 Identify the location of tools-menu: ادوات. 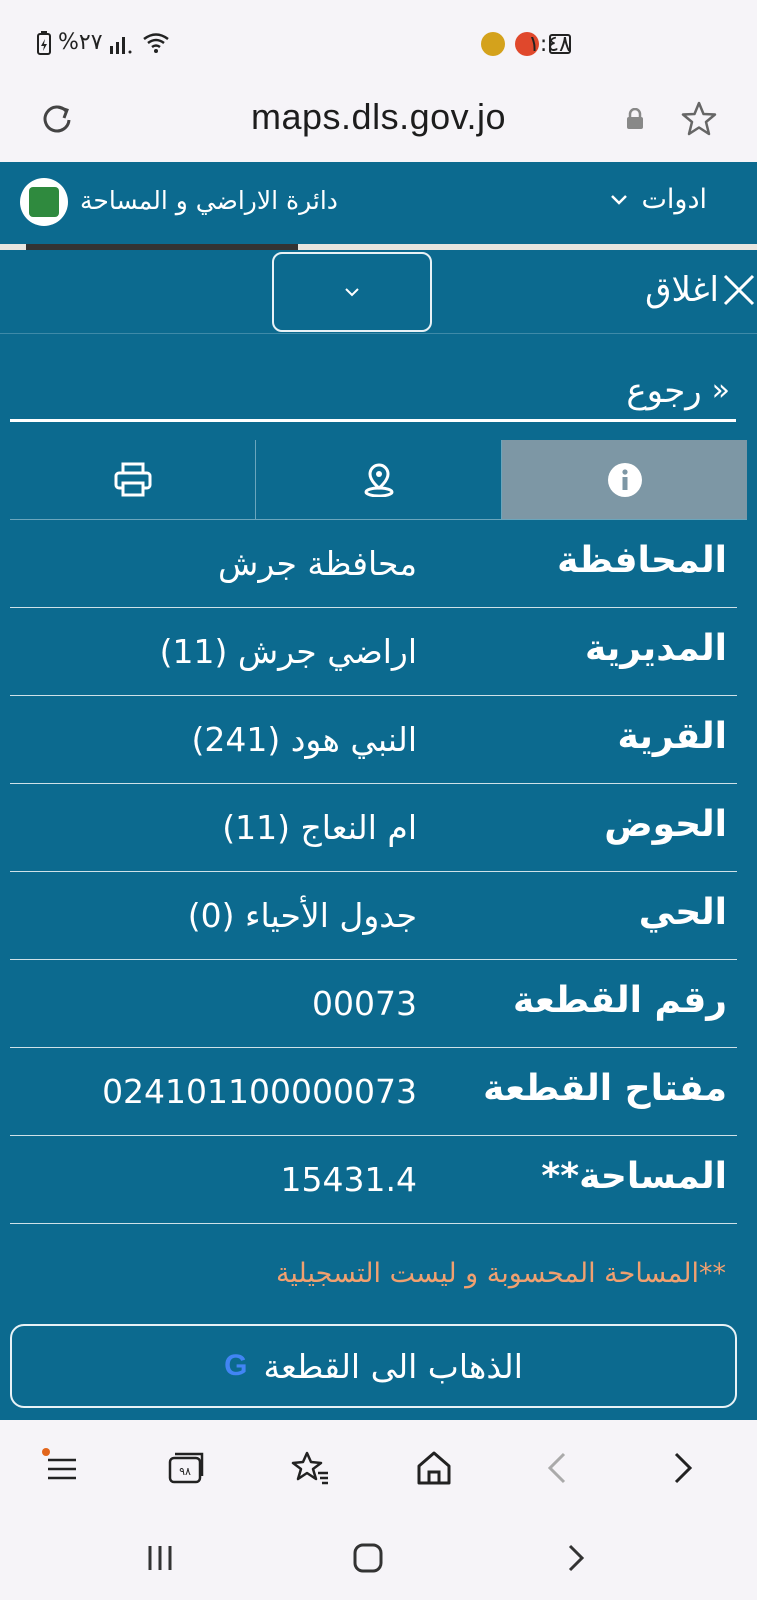
(658, 199).